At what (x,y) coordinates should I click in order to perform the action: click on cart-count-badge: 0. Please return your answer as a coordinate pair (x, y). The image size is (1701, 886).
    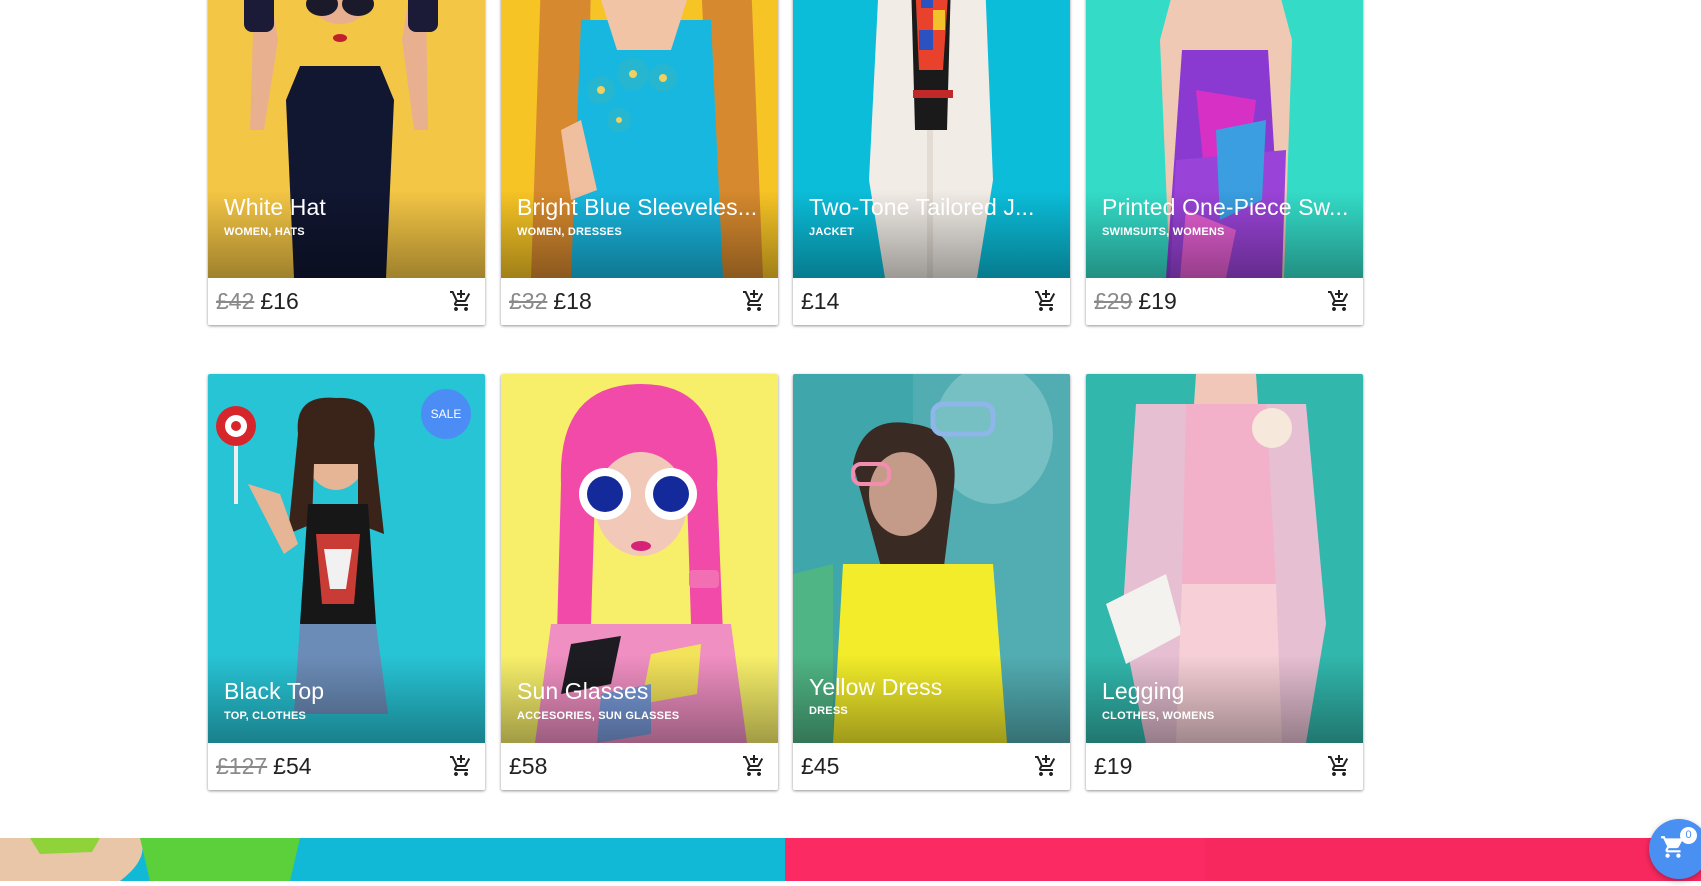
    Looking at the image, I should click on (1688, 835).